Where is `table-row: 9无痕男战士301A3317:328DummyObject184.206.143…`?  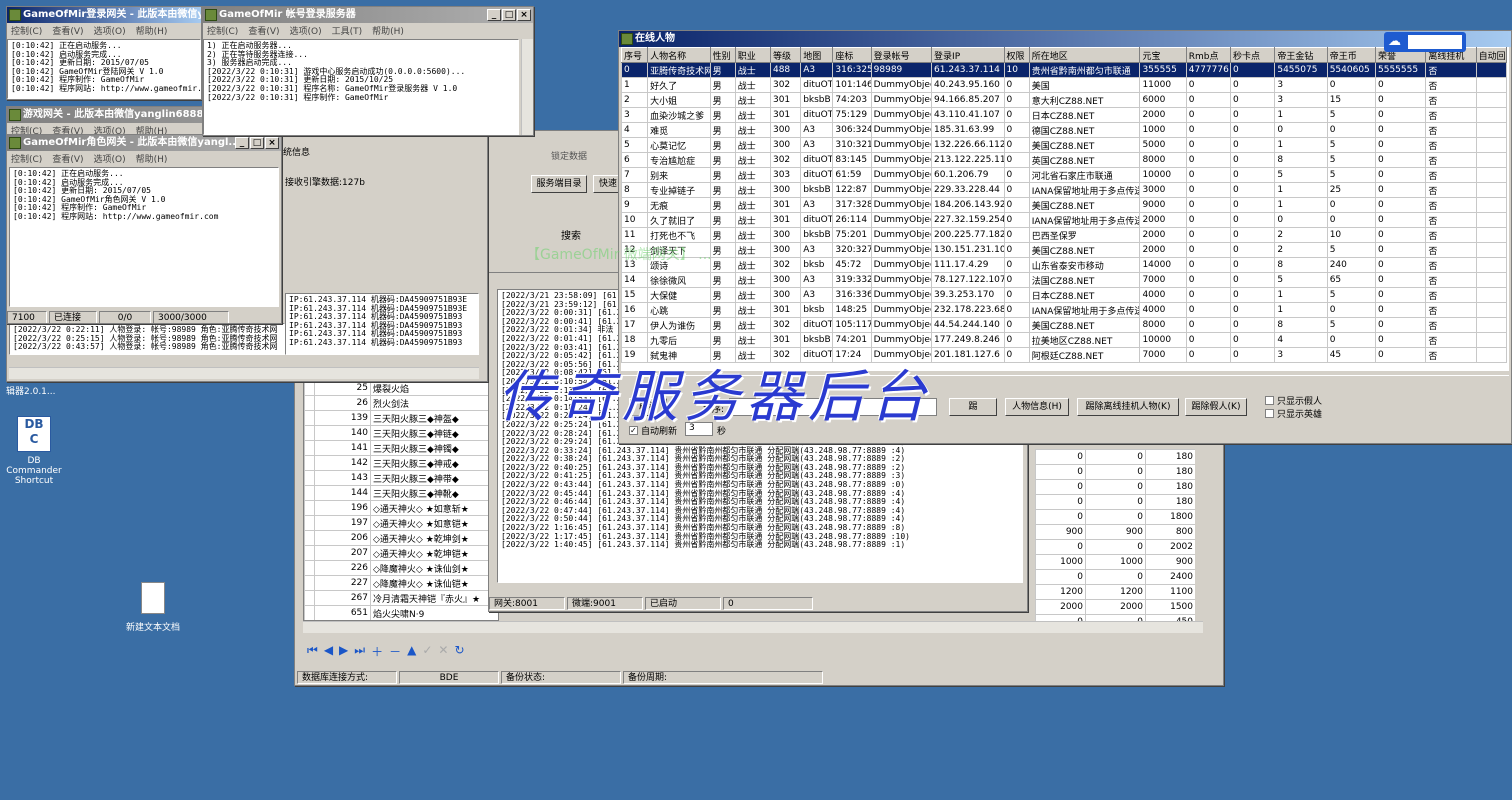
table-row: 9无痕男战士301A3317:328DummyObject184.206.143… is located at coordinates (1064, 205).